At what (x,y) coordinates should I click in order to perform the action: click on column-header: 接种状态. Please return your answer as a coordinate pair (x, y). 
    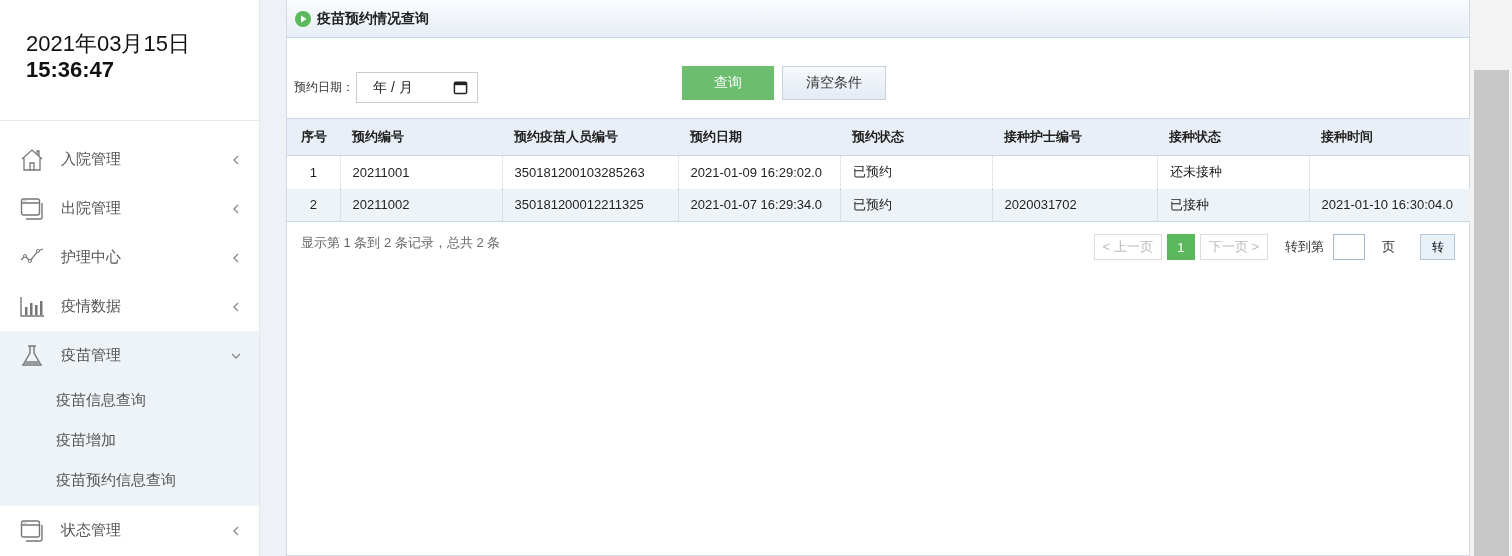
    Looking at the image, I should click on (1233, 137).